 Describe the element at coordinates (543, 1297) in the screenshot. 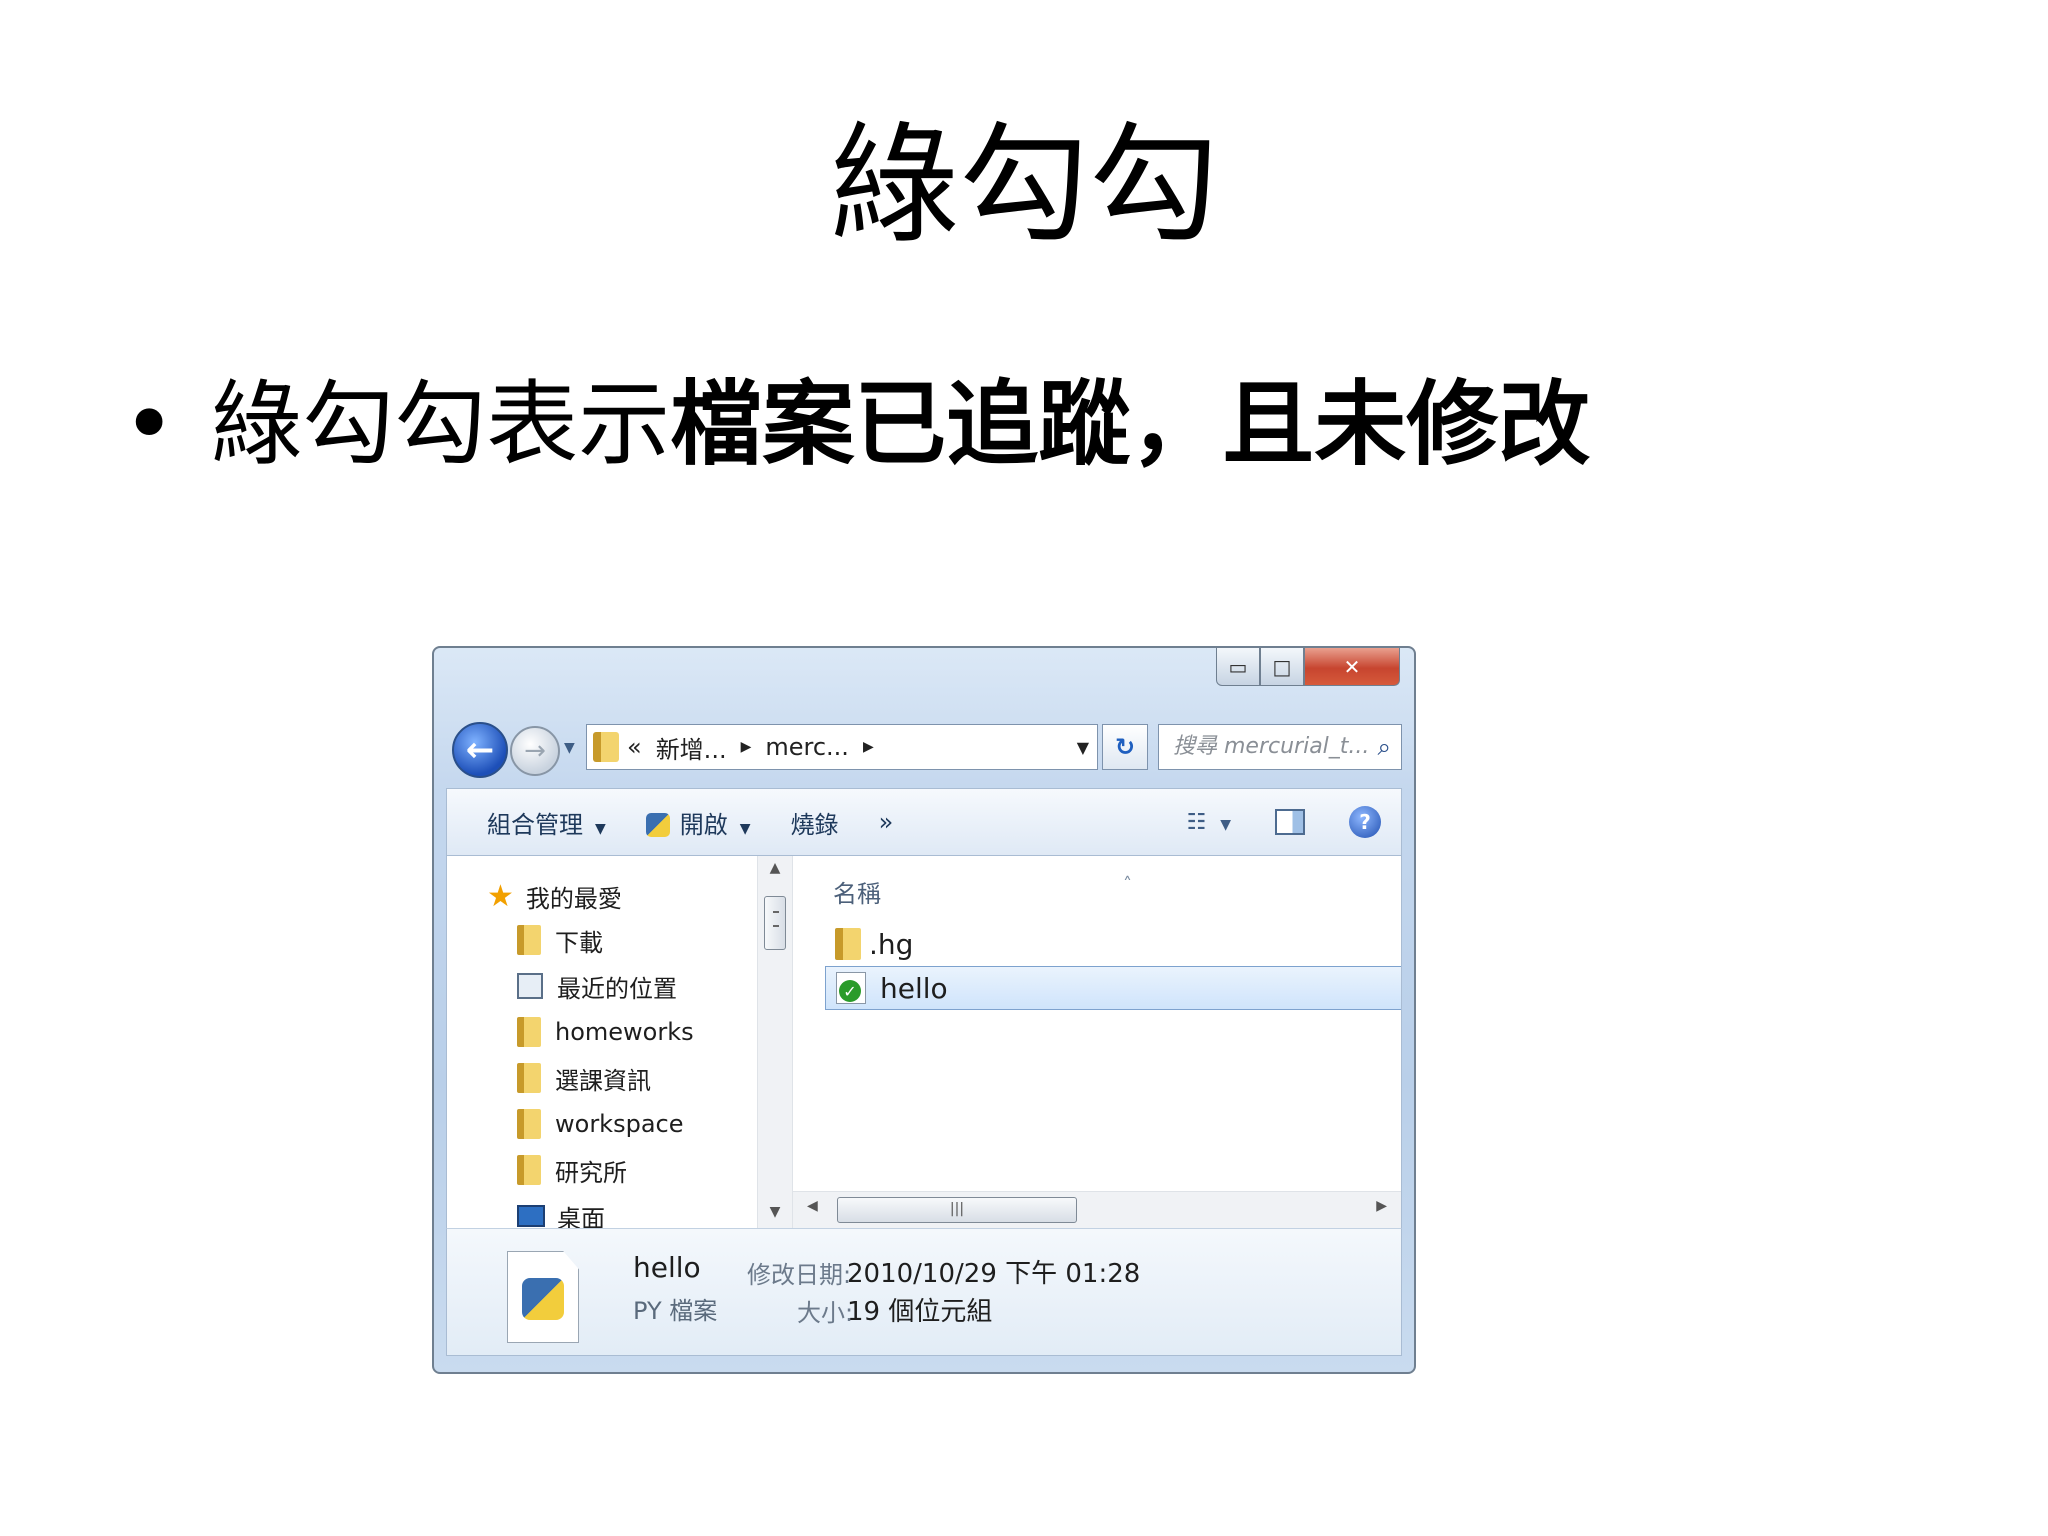

I see `python-file-large-icon` at that location.